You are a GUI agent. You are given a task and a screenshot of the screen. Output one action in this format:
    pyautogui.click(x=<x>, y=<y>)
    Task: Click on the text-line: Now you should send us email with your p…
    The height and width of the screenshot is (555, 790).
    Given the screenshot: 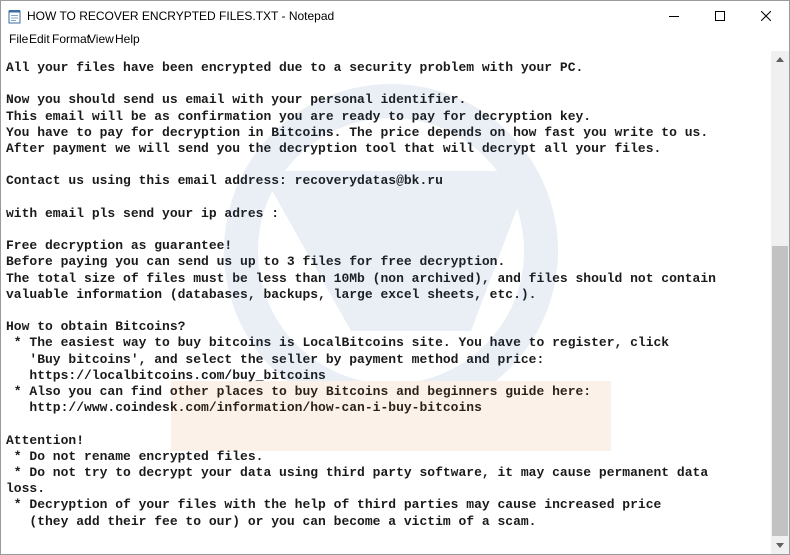 What is the action you would take?
    pyautogui.click(x=236, y=100)
    